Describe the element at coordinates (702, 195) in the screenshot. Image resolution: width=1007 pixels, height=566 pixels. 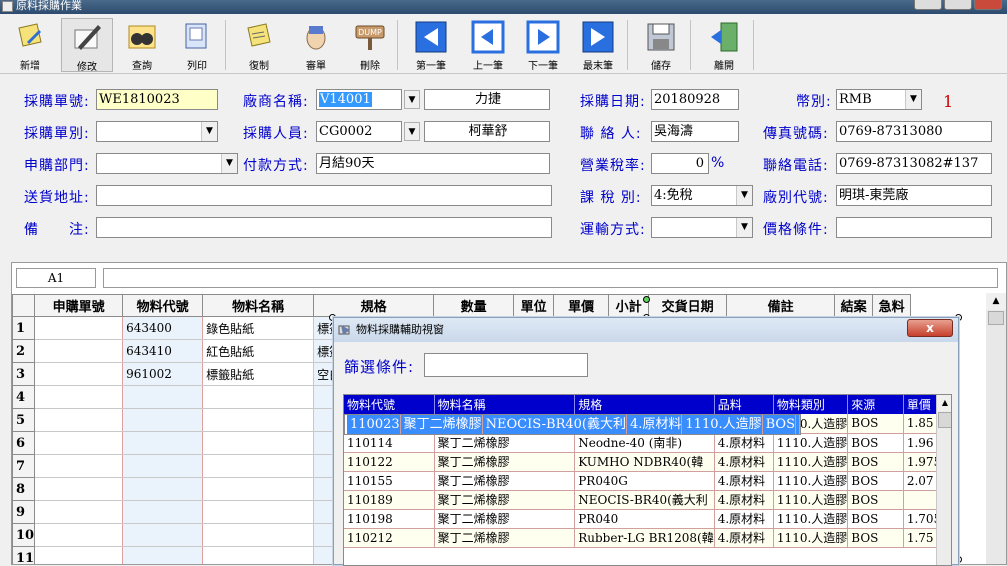
I see `tax-type-select: 4:免稅 ▼` at that location.